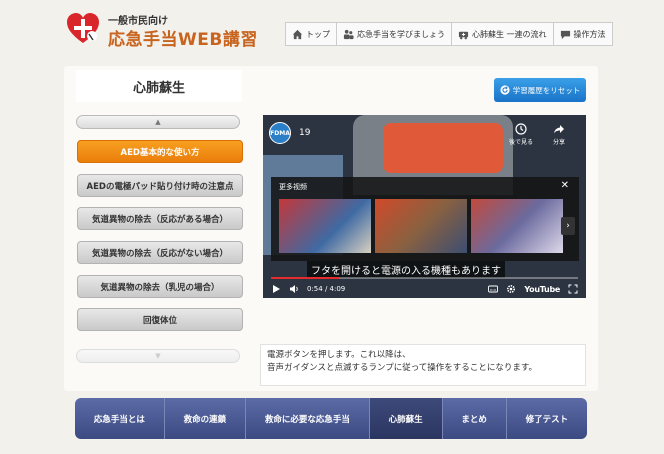 Image resolution: width=664 pixels, height=454 pixels. I want to click on video-controls: 0:54 / 4:09 YouTube, so click(424, 287).